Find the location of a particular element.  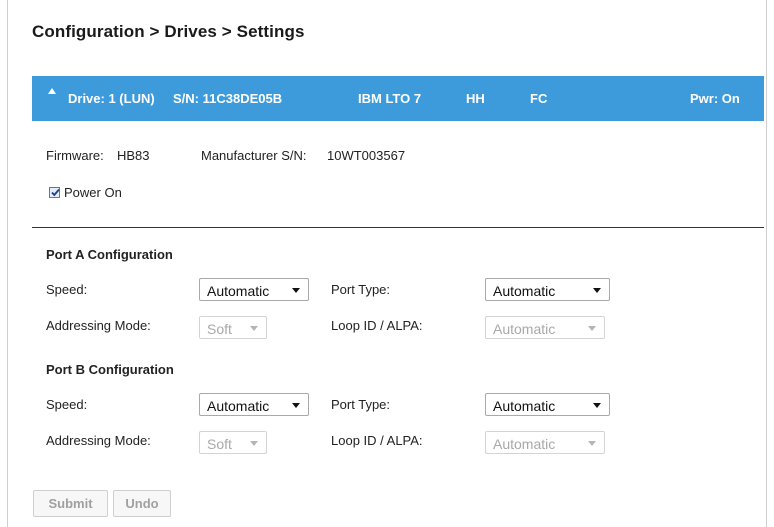

collapse-triangle-icon is located at coordinates (52, 91).